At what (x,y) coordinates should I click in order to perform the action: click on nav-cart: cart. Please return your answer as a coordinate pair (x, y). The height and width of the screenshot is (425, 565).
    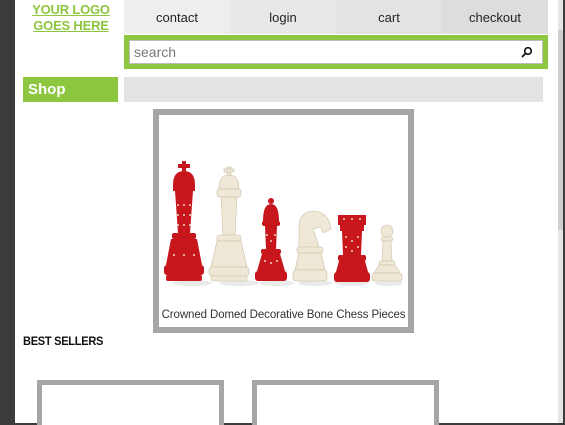
    Looking at the image, I should click on (389, 17).